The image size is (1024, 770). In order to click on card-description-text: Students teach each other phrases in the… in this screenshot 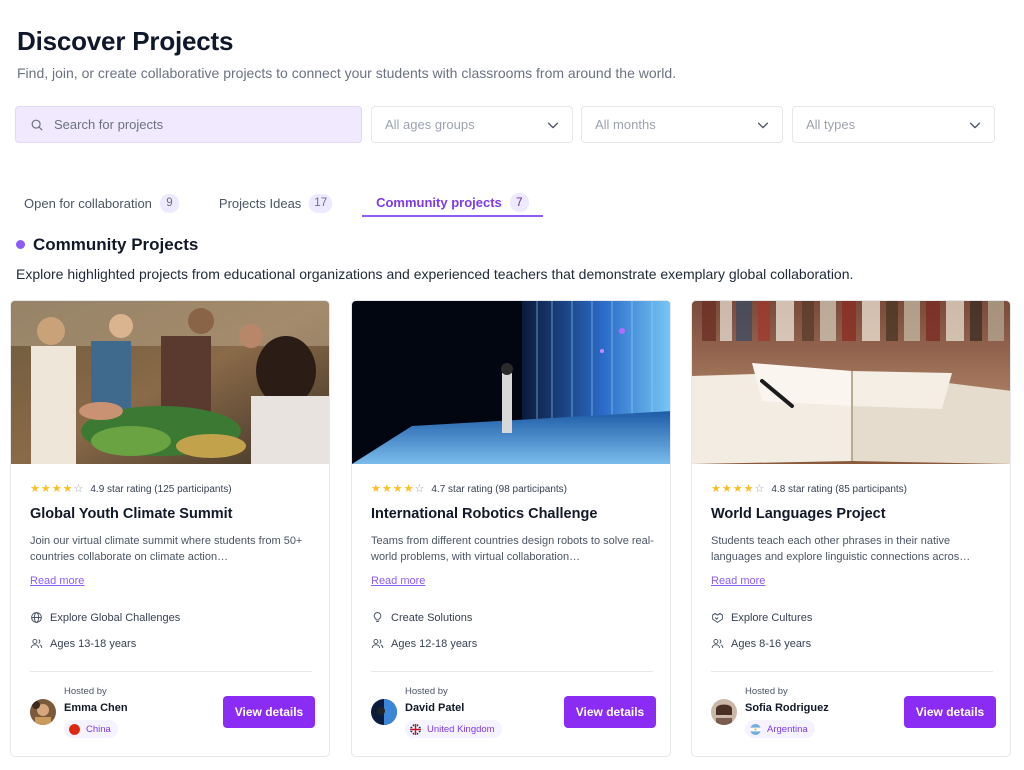, I will do `click(841, 549)`.